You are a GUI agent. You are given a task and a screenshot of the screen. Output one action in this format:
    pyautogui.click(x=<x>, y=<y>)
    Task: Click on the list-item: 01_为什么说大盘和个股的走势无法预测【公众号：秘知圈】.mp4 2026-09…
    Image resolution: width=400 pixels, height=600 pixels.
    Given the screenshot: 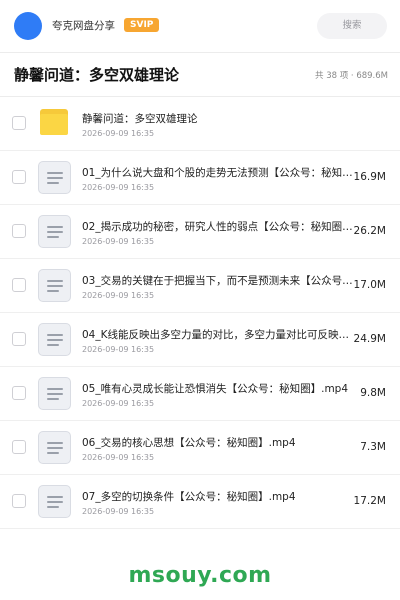 What is the action you would take?
    pyautogui.click(x=200, y=178)
    